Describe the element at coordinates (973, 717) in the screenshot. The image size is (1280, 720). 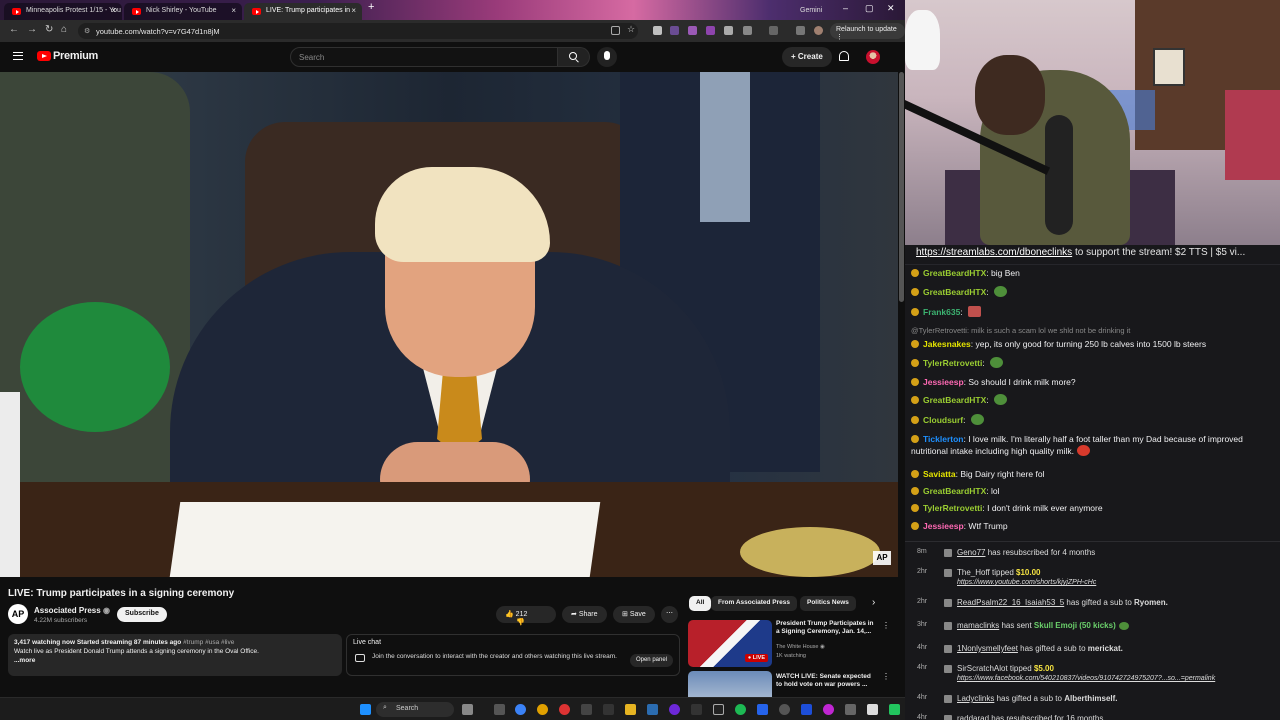
I see `event-username: raddarad` at that location.